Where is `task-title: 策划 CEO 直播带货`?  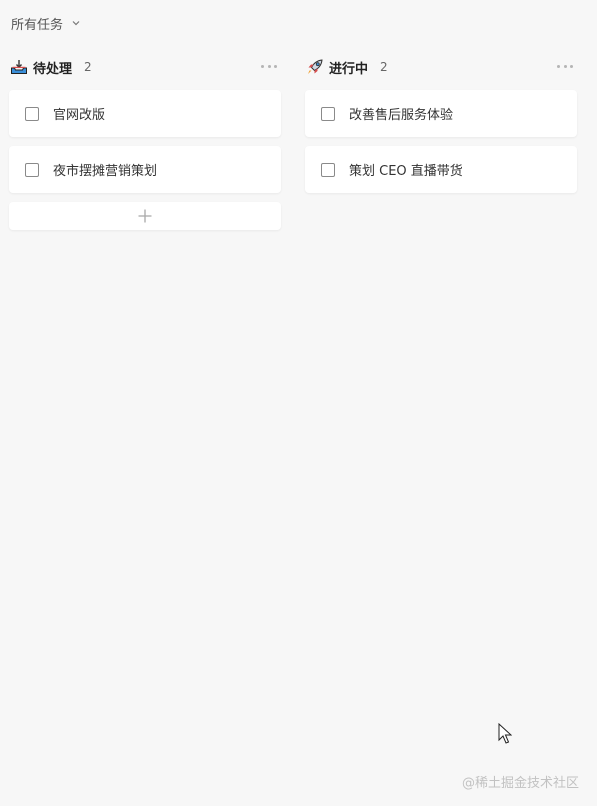 task-title: 策划 CEO 直播带货 is located at coordinates (406, 171).